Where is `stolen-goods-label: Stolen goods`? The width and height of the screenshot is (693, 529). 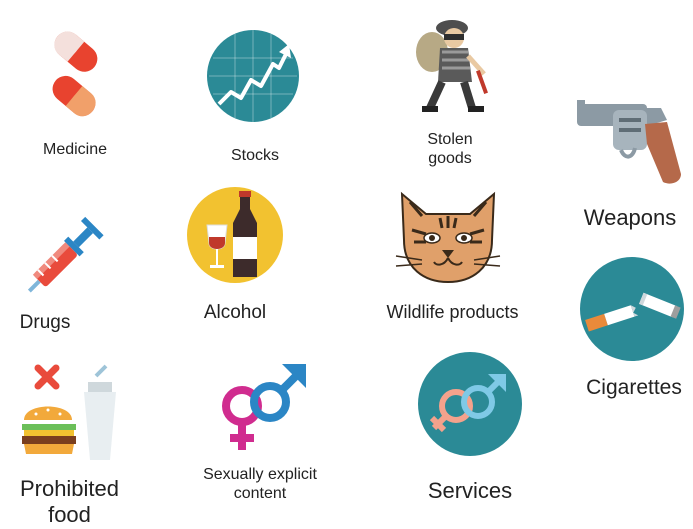 stolen-goods-label: Stolen goods is located at coordinates (450, 149).